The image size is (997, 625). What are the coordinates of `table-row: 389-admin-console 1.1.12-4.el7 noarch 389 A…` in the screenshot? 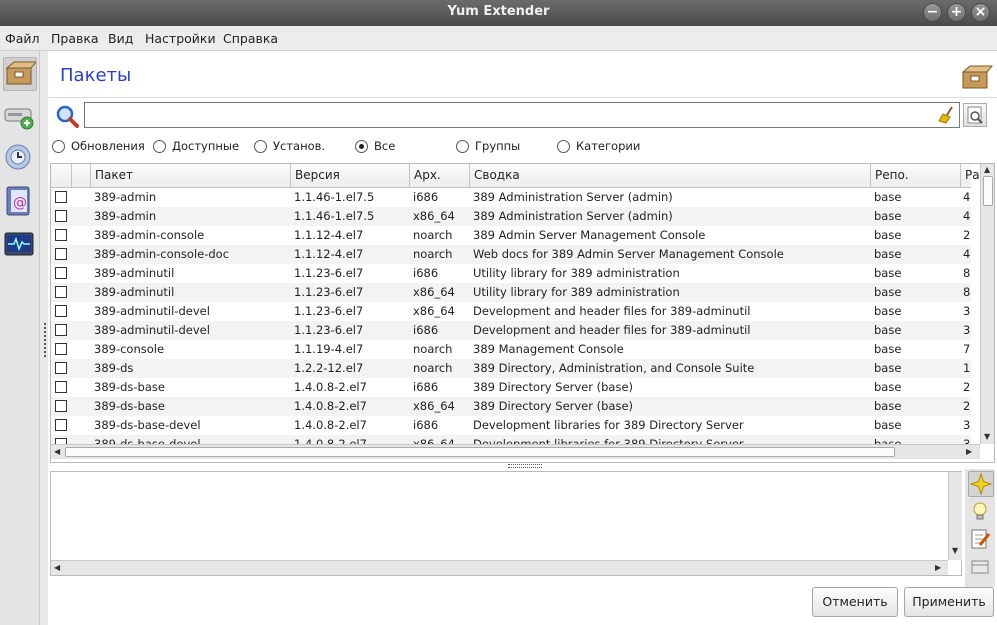 It's located at (511, 235).